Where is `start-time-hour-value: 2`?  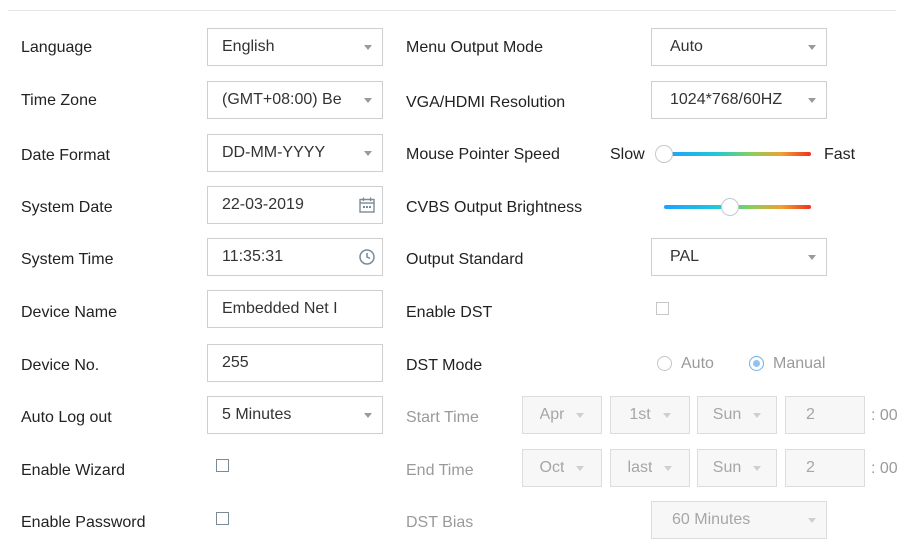
start-time-hour-value: 2 is located at coordinates (810, 414).